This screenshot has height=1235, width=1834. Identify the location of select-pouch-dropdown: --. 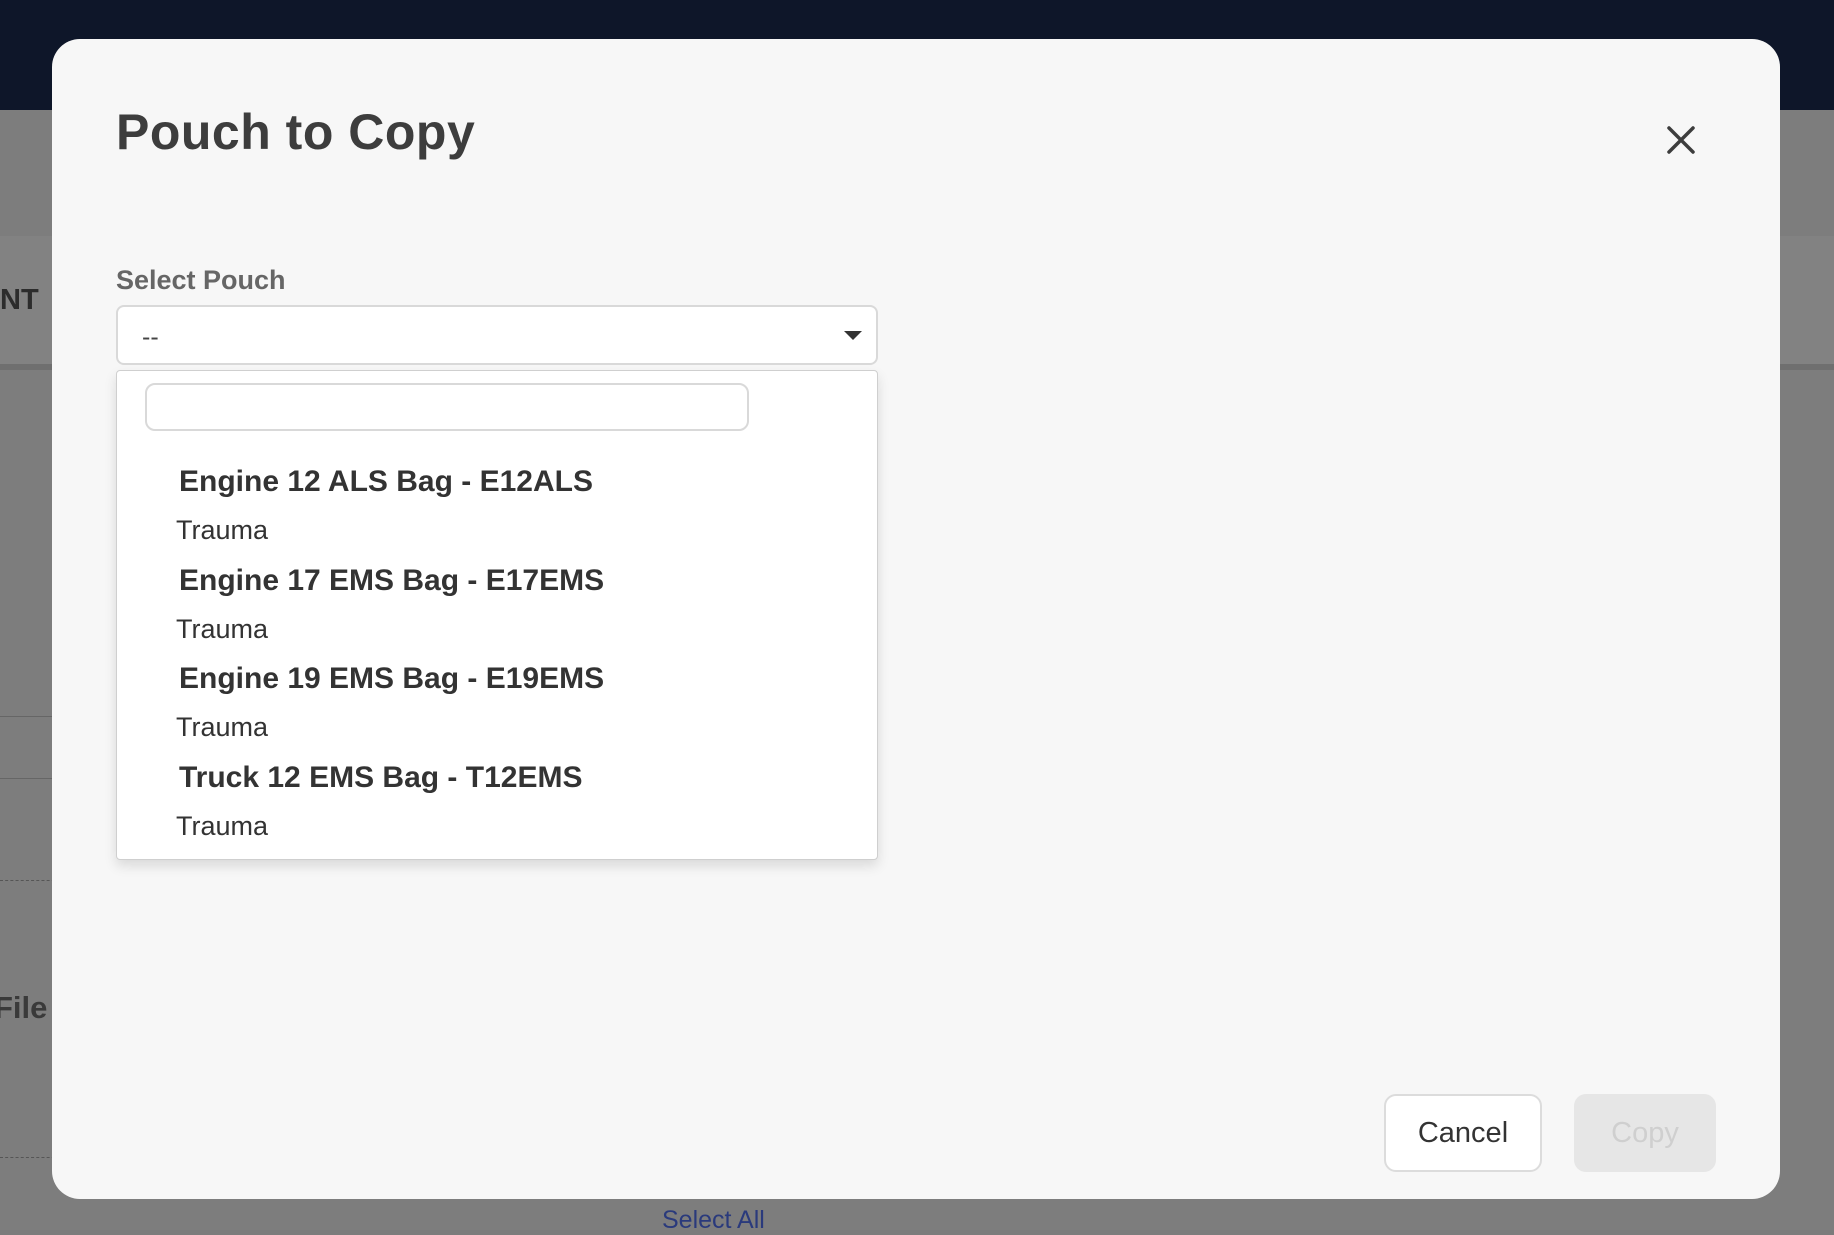
(497, 335).